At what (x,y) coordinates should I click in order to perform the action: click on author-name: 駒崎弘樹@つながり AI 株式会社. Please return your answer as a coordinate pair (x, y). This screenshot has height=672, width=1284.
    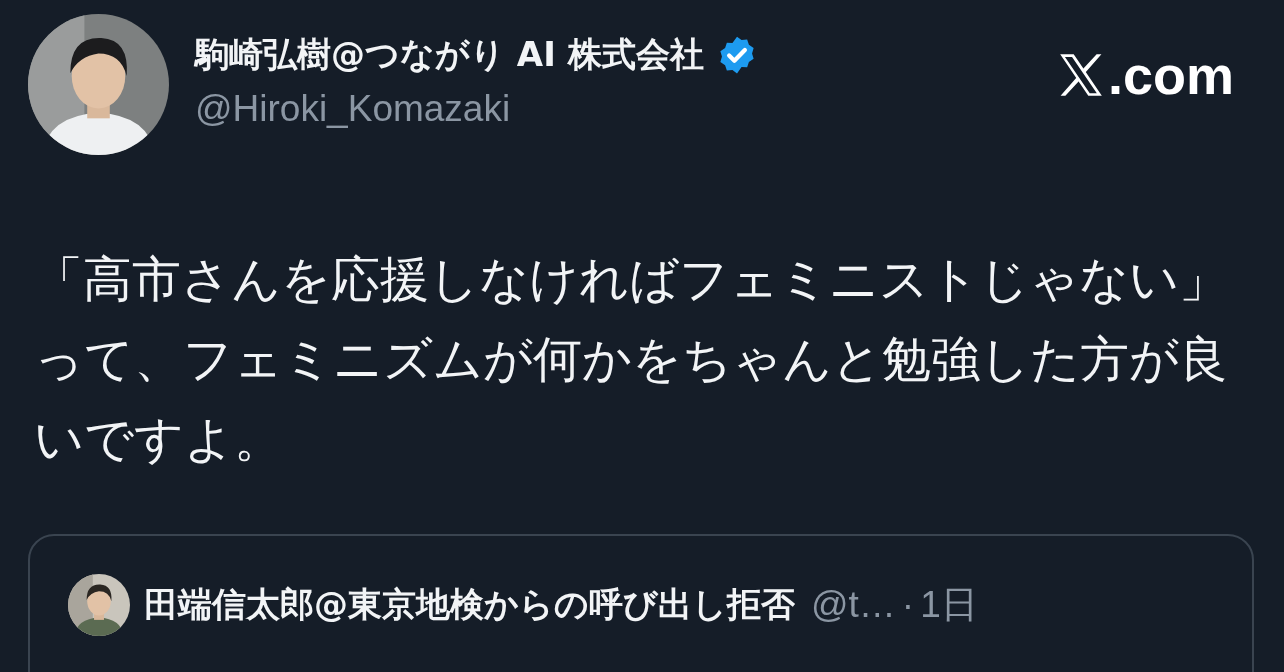
    Looking at the image, I should click on (449, 54).